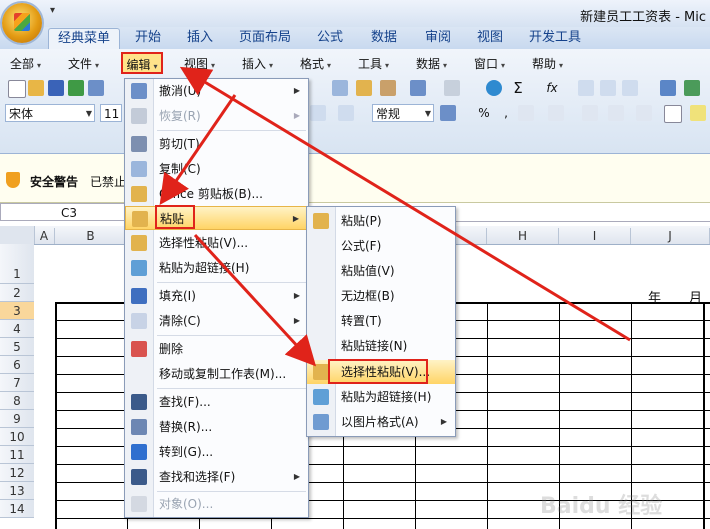 Image resolution: width=710 pixels, height=529 pixels. What do you see at coordinates (590, 113) in the screenshot?
I see `decrease-indent-icon` at bounding box center [590, 113].